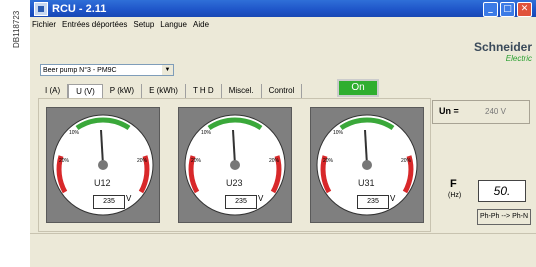  Describe the element at coordinates (53, 91) in the screenshot. I see `tab-current: I (A)` at that location.